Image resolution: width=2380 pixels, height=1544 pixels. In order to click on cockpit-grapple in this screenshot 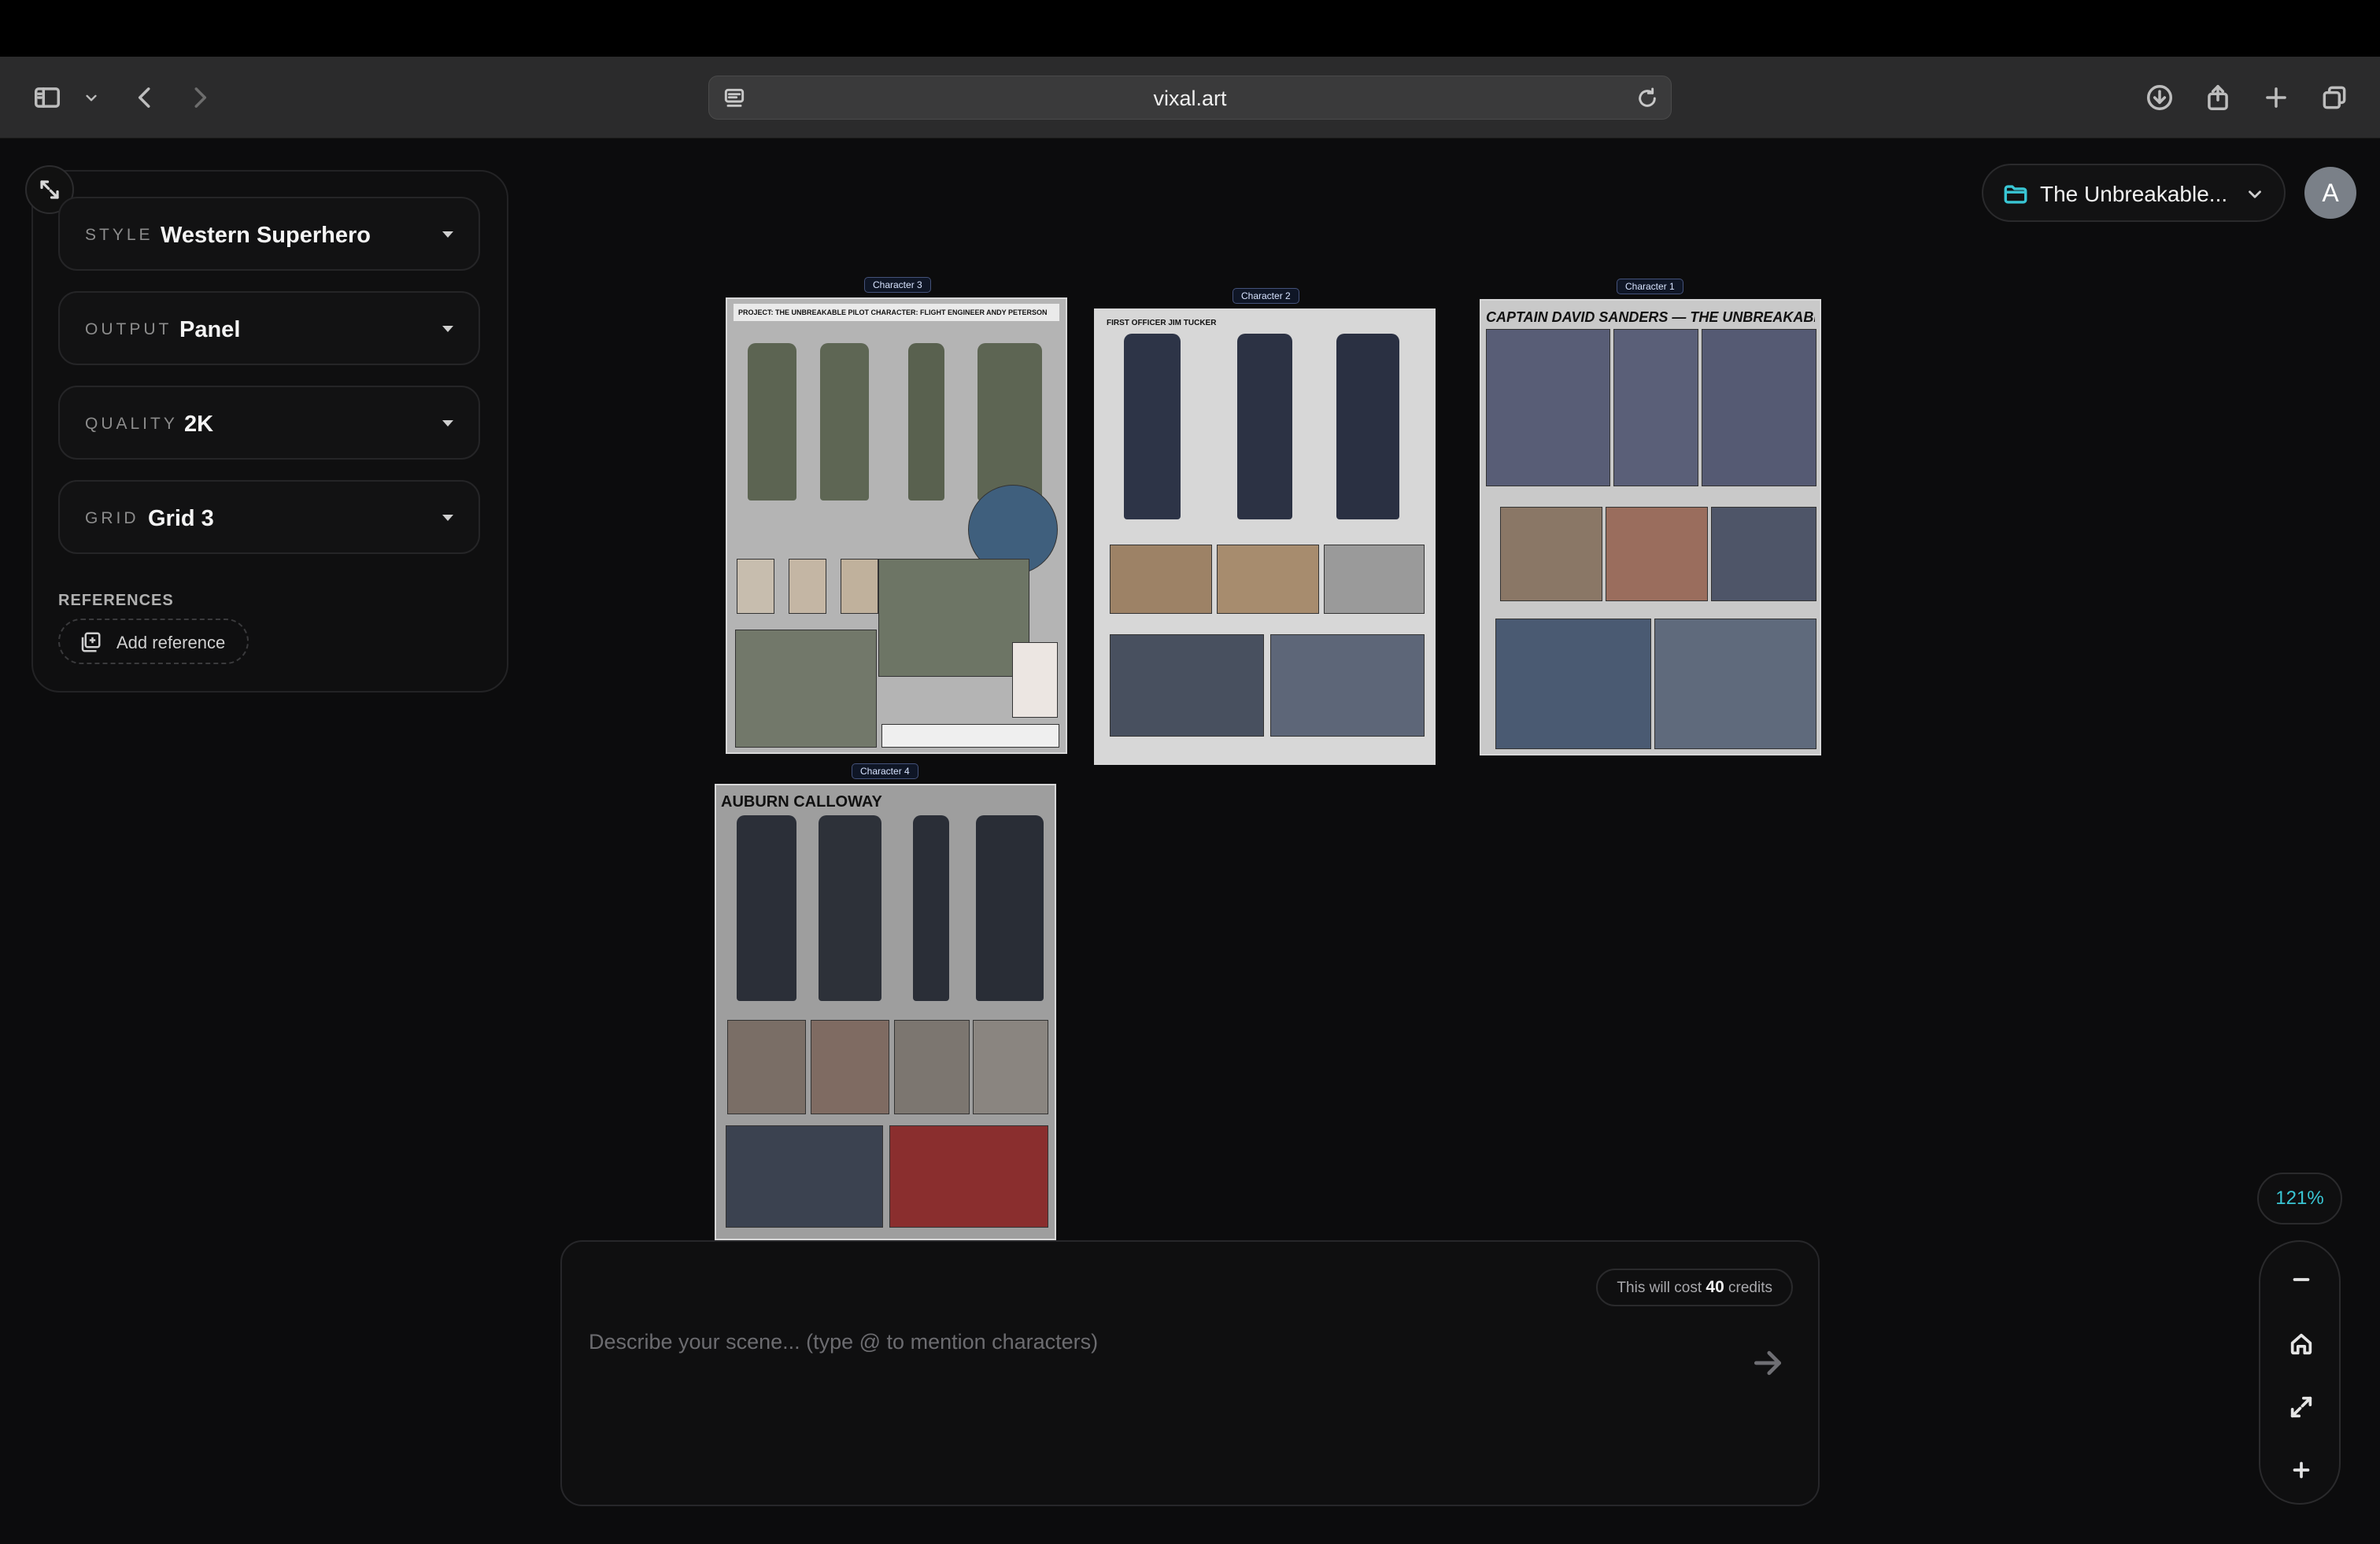, I will do `click(1187, 685)`.